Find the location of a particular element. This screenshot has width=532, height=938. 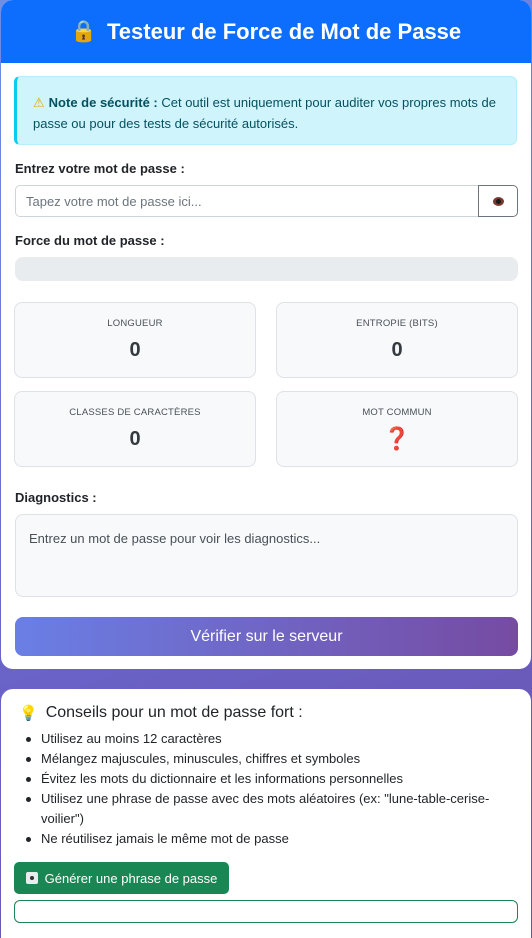

question-mark-icon: ❓ is located at coordinates (397, 438).